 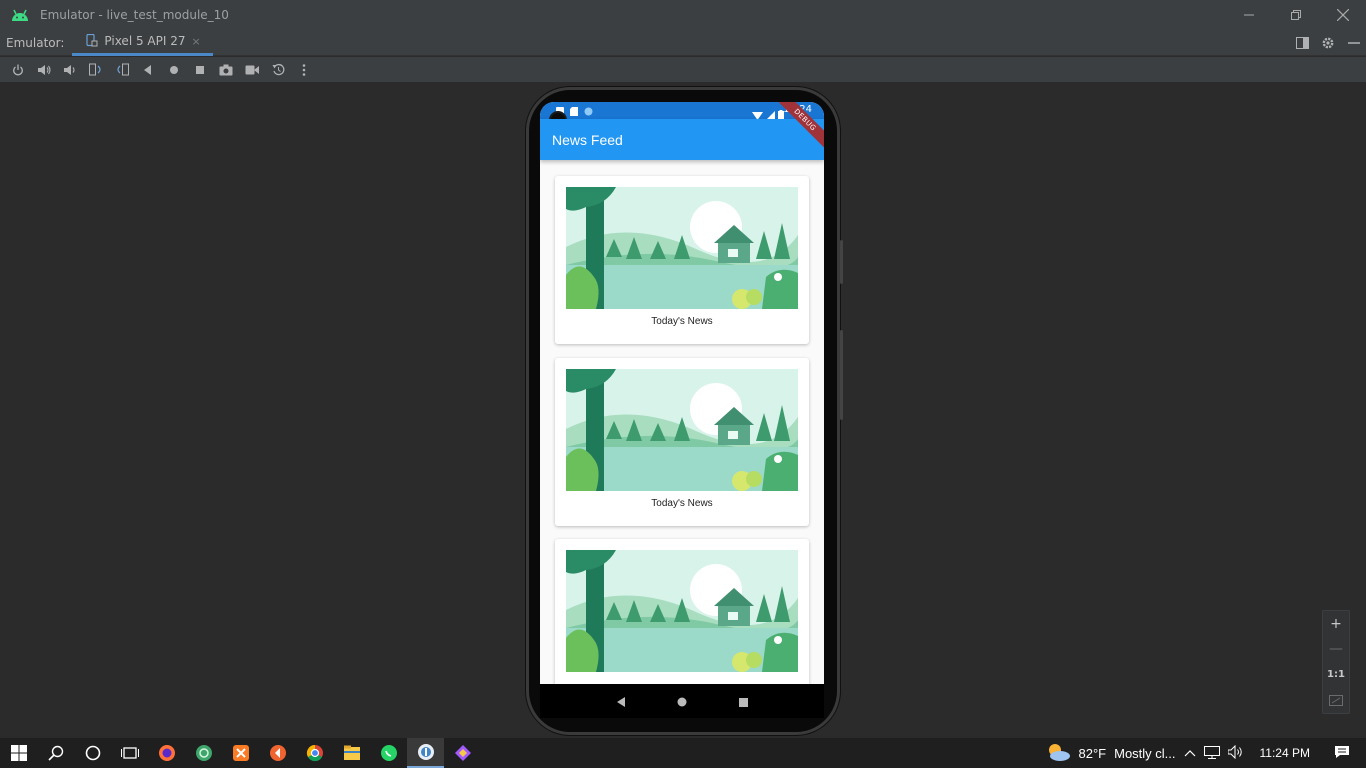 What do you see at coordinates (92, 41) in the screenshot?
I see `device-icon` at bounding box center [92, 41].